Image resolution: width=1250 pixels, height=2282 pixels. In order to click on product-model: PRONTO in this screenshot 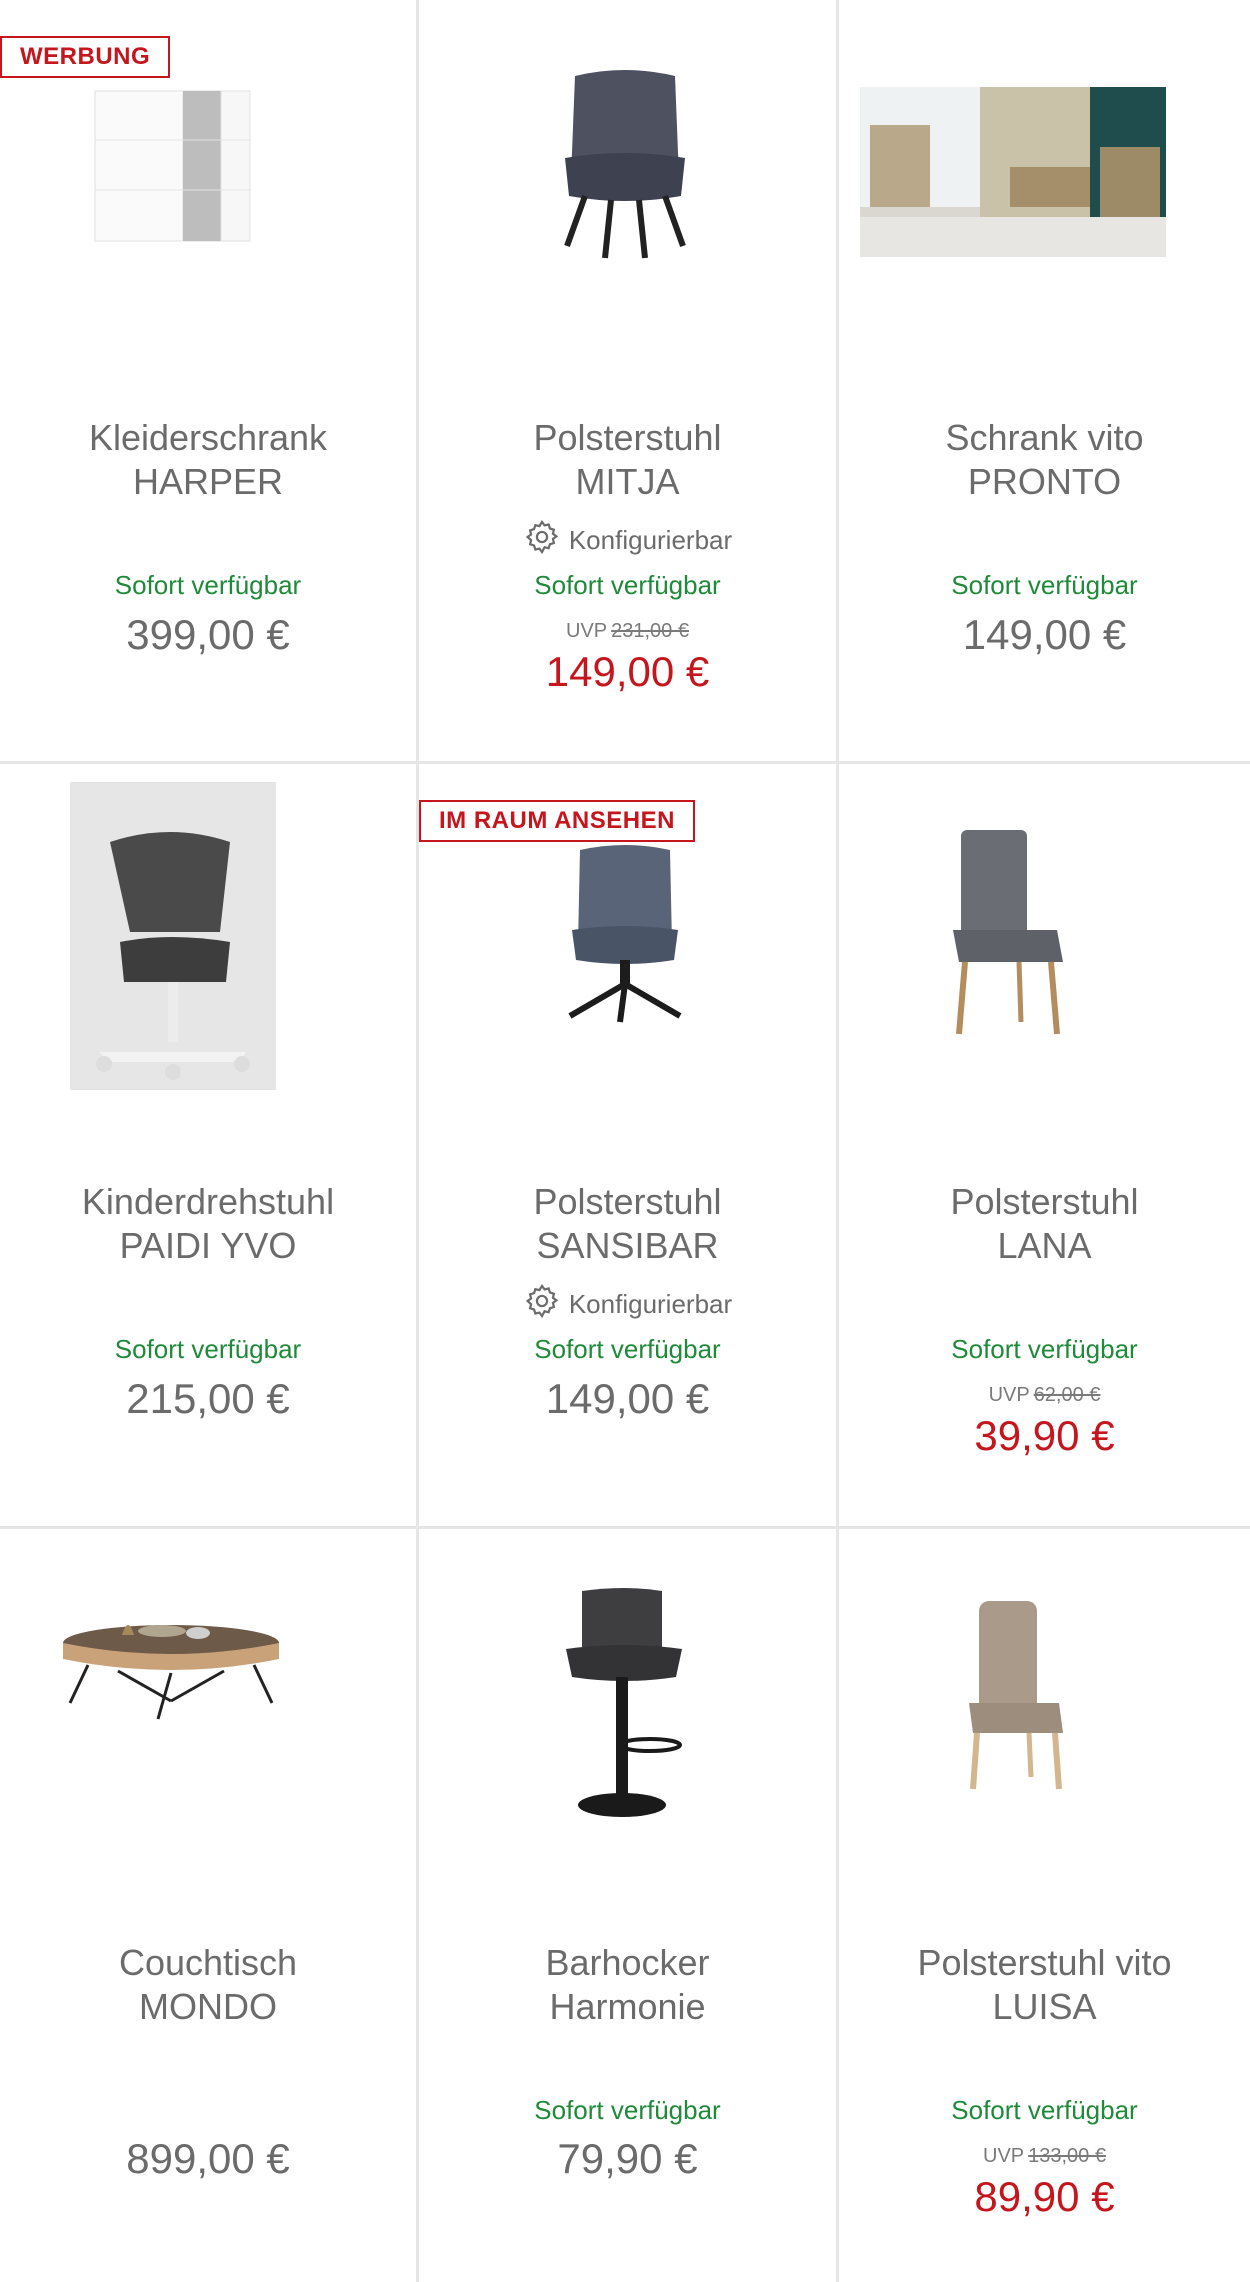, I will do `click(1044, 482)`.